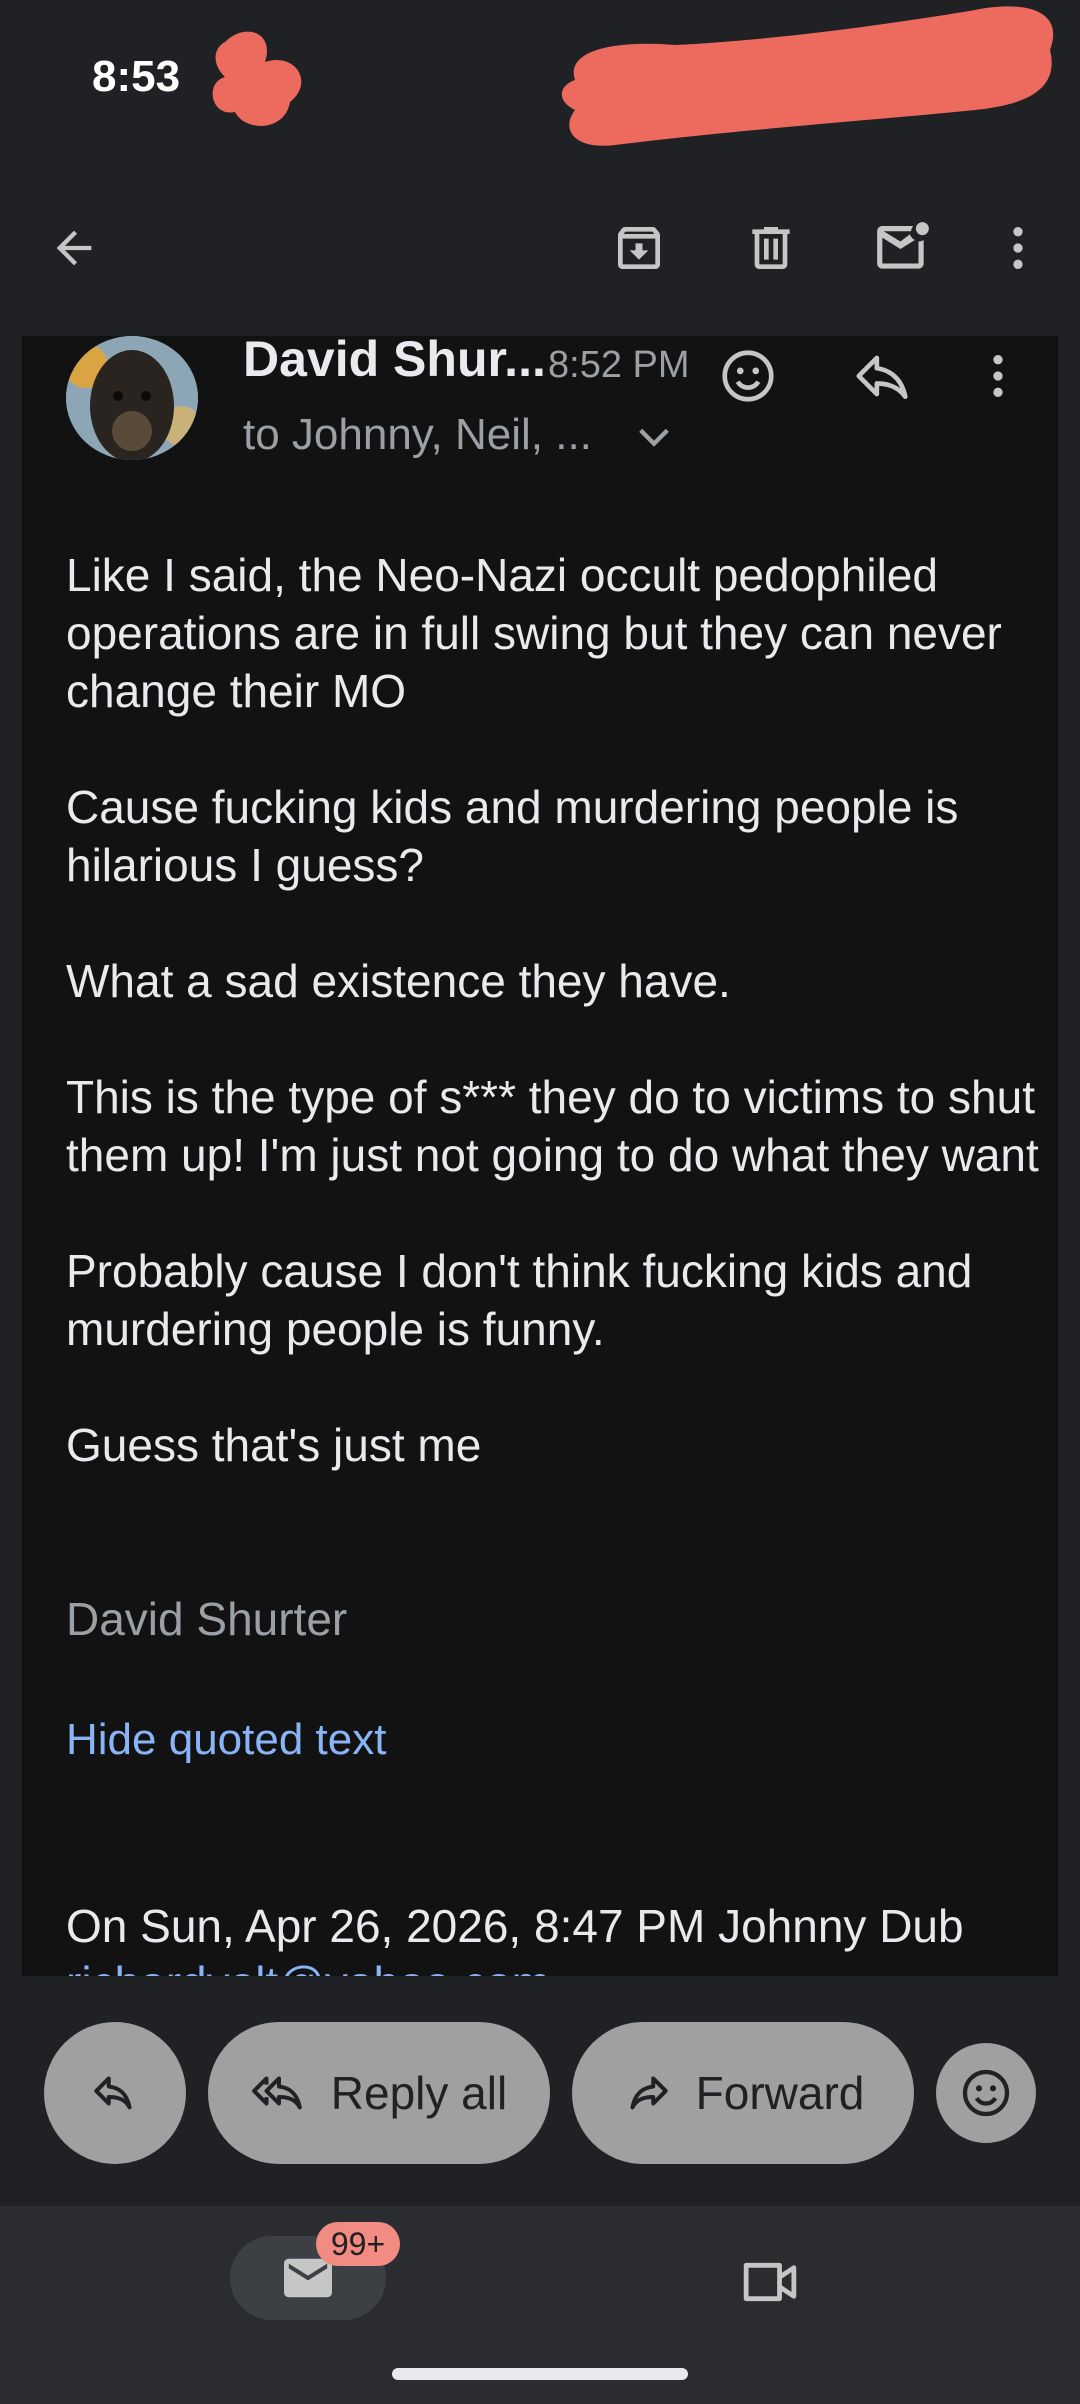  I want to click on mark-unread-button, so click(903, 248).